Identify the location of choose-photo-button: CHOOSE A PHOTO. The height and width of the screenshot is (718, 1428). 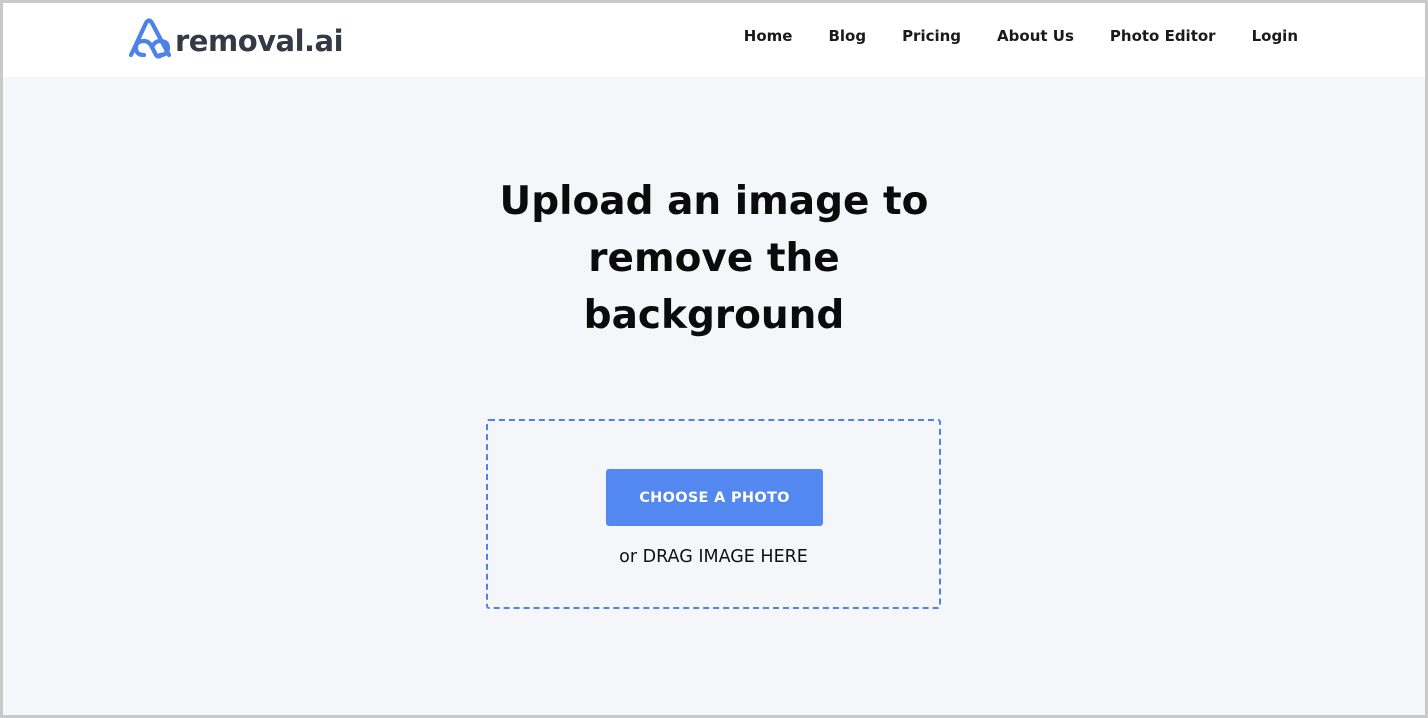
(714, 497).